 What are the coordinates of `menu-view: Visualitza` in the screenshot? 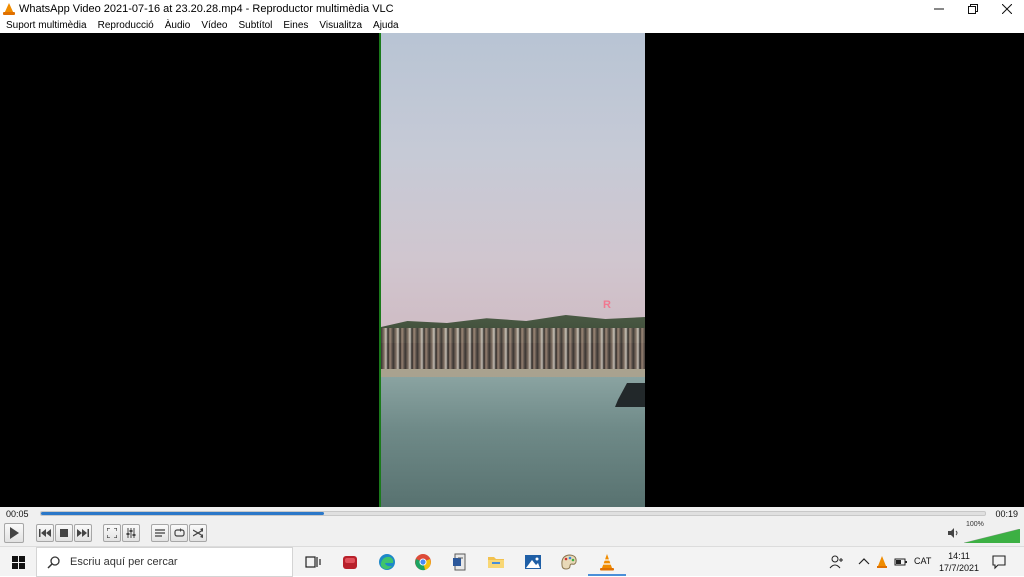 It's located at (340, 25).